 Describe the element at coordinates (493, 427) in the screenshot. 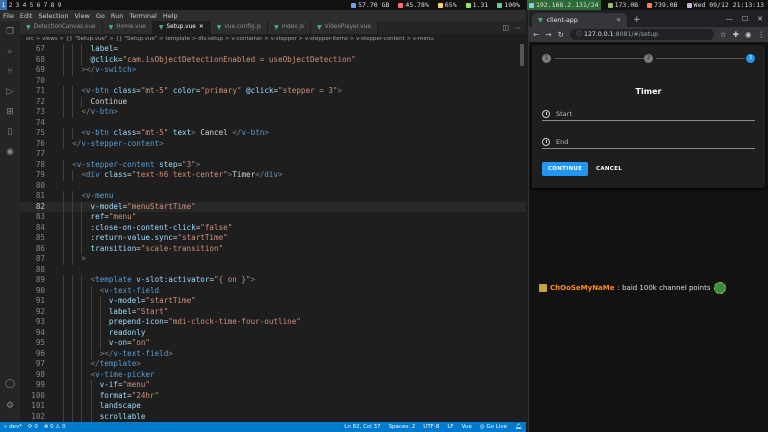

I see `go-live-button: ◎ Go Live` at that location.